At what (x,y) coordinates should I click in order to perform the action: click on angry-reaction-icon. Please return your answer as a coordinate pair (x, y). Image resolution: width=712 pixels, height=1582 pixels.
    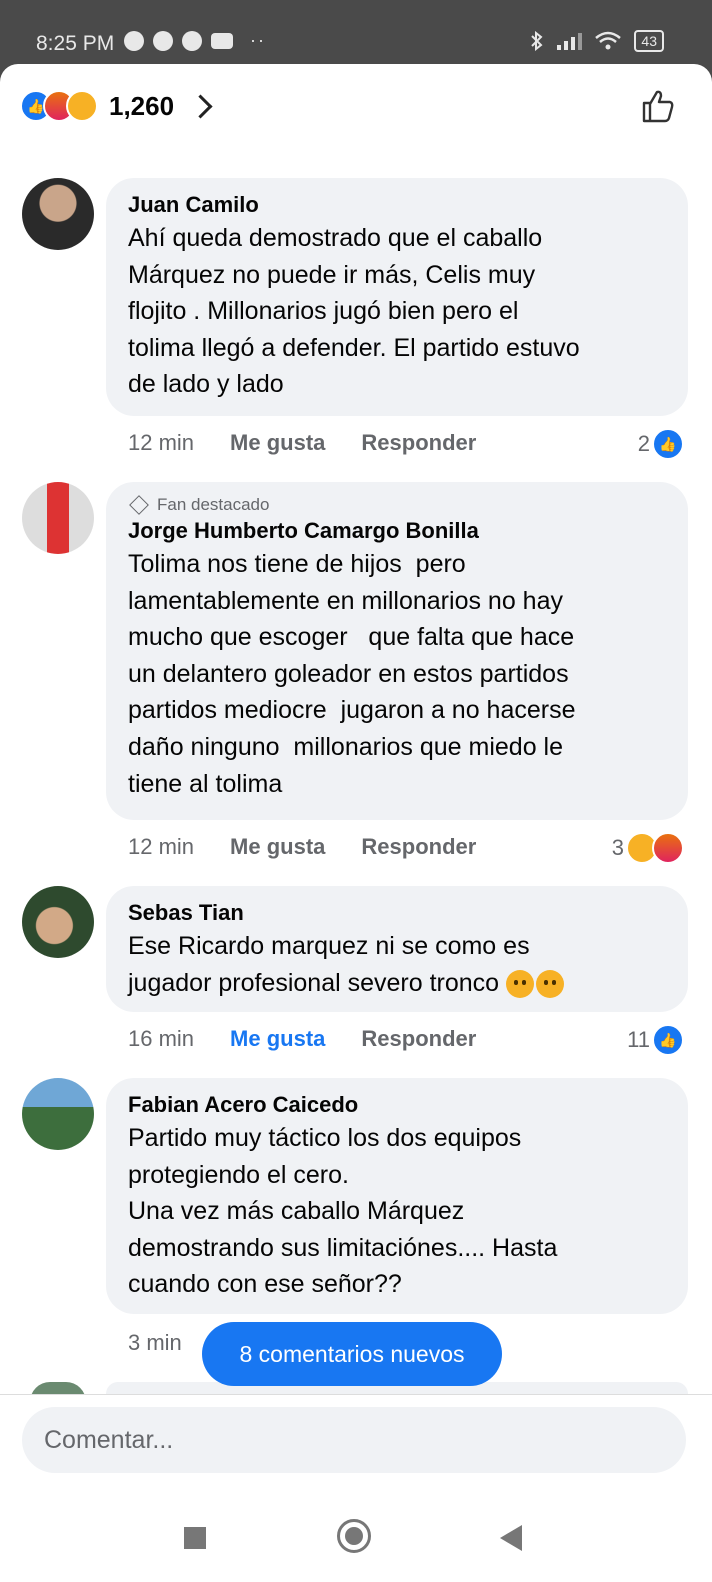
    Looking at the image, I should click on (668, 848).